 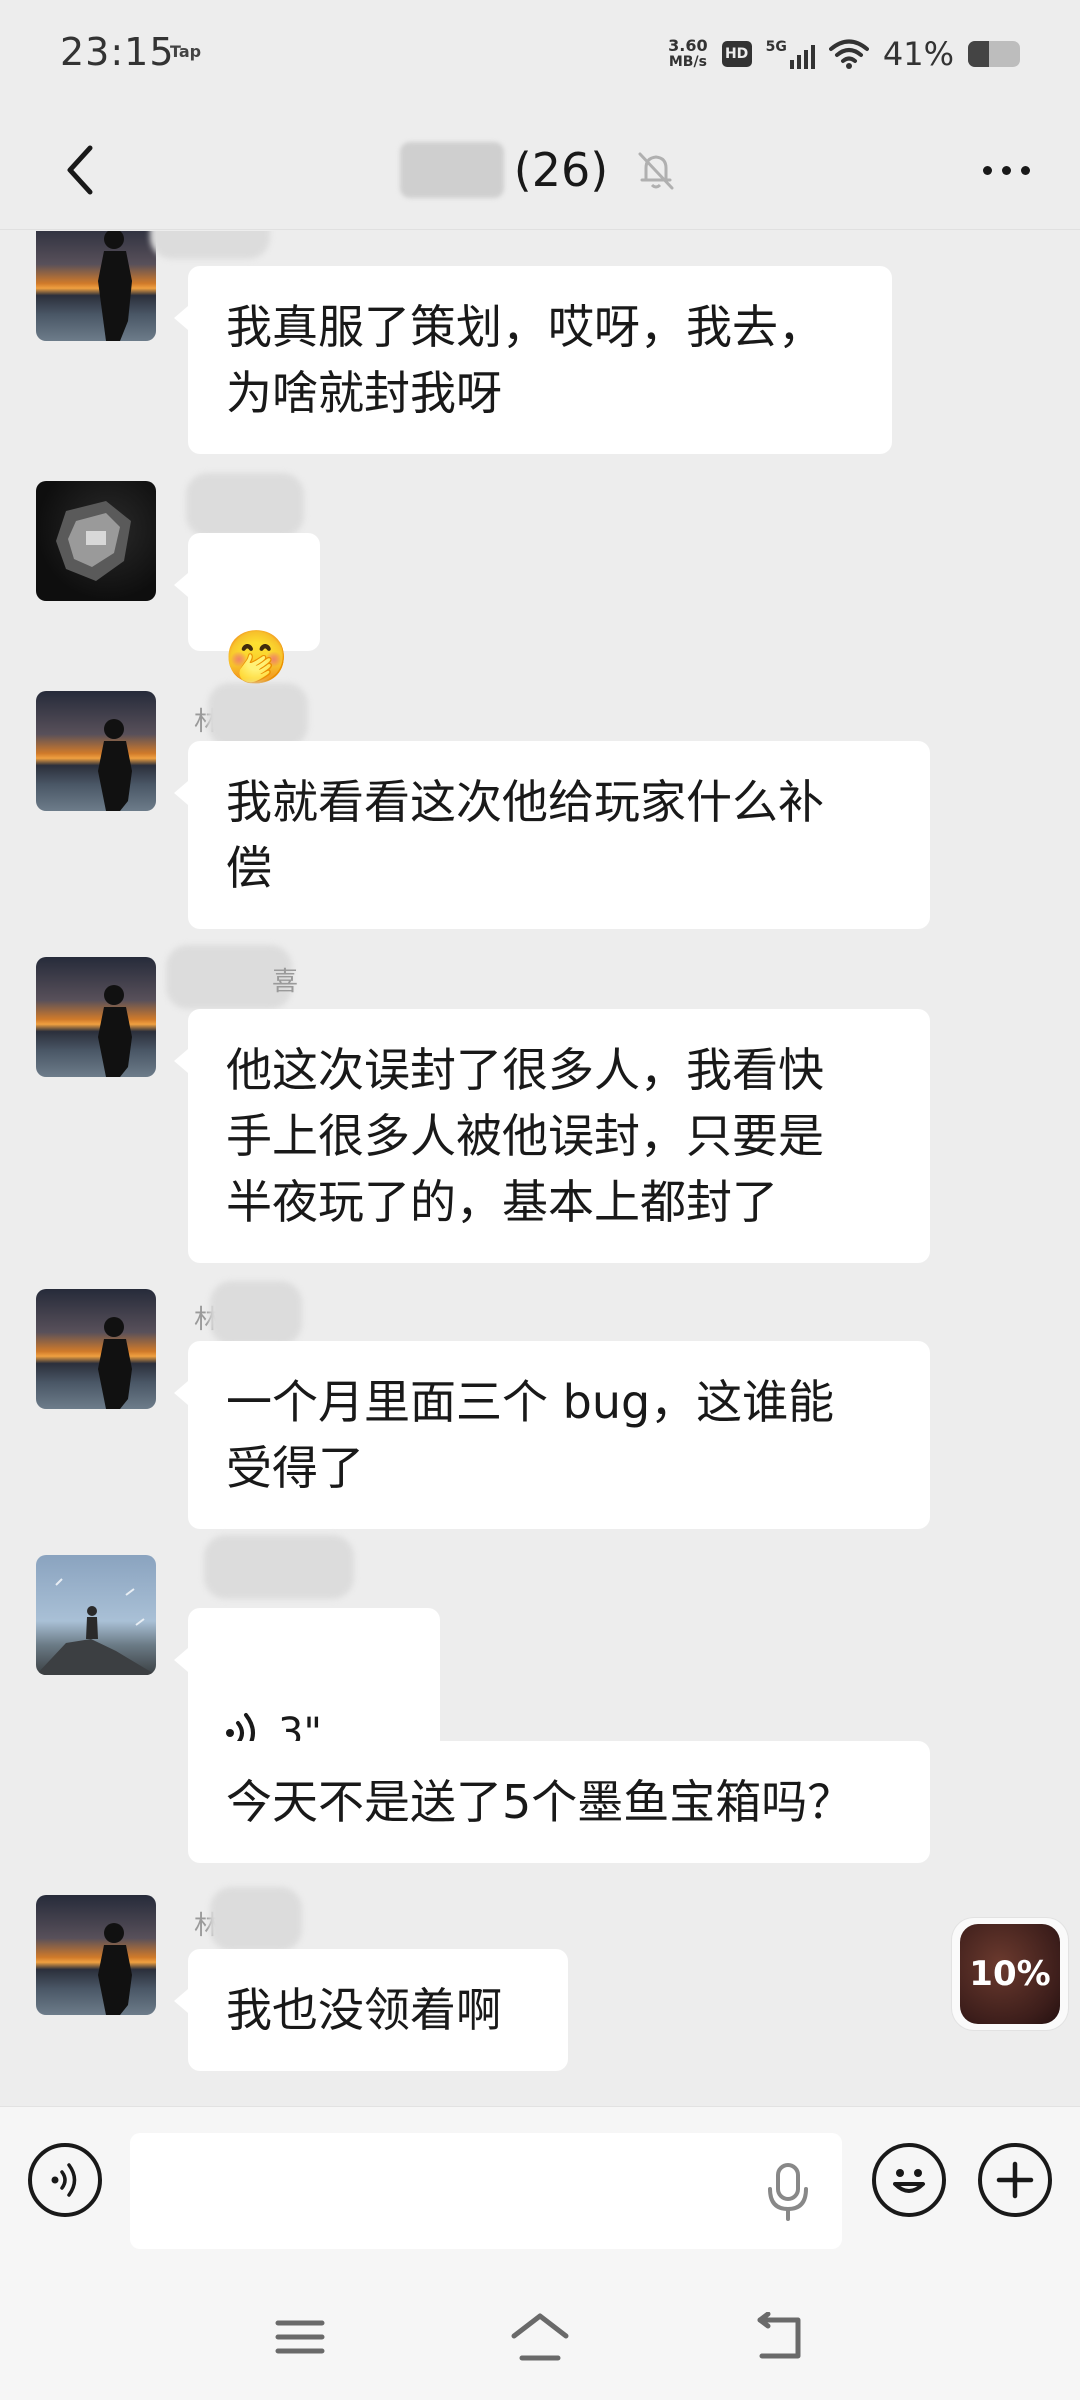 I want to click on status-bar: 23:15 Tap 3.60 MB/s HD 5G 41%, so click(x=540, y=55).